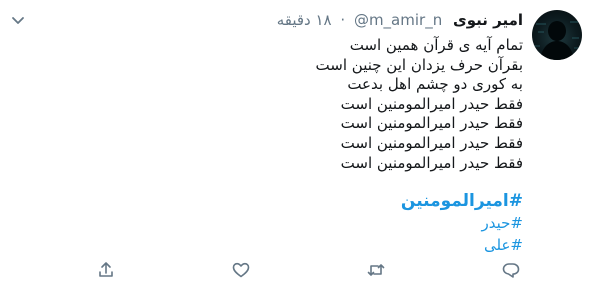 The height and width of the screenshot is (288, 595). What do you see at coordinates (419, 64) in the screenshot?
I see `tweet-line: بقرآن حرف یزدان این چنین است` at bounding box center [419, 64].